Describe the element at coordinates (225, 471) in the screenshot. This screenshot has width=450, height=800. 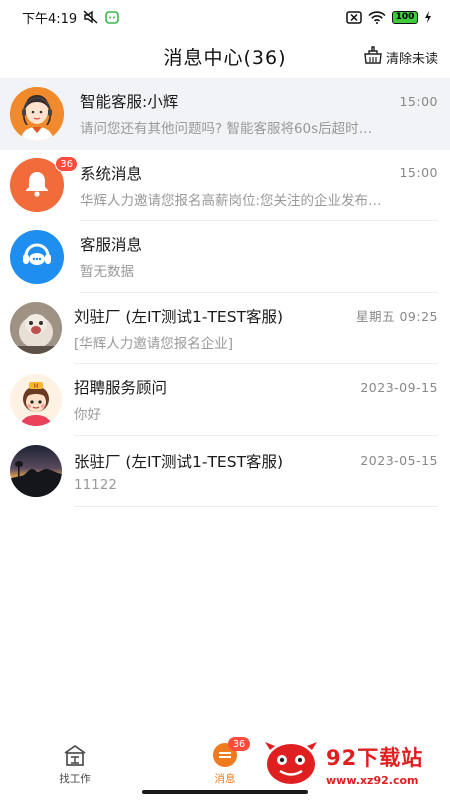
I see `list-item: 张驻厂 (左IT测试1-TEST客服) 2023-05-15 11122` at that location.